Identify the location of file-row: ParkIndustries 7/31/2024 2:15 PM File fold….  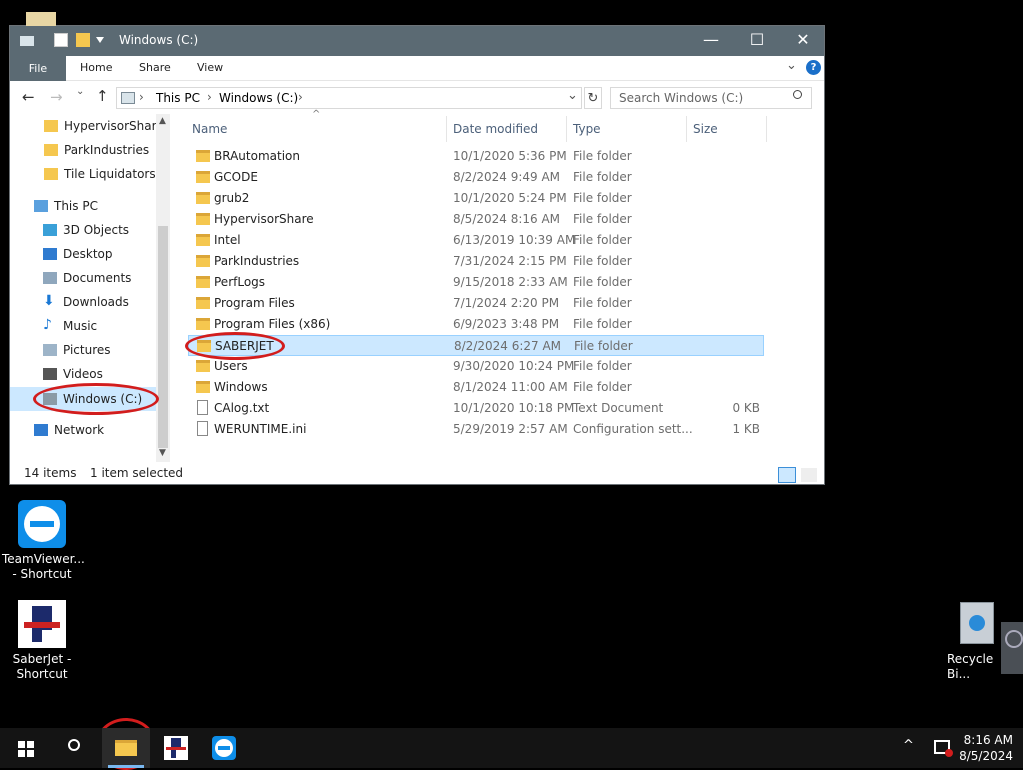
(476, 261).